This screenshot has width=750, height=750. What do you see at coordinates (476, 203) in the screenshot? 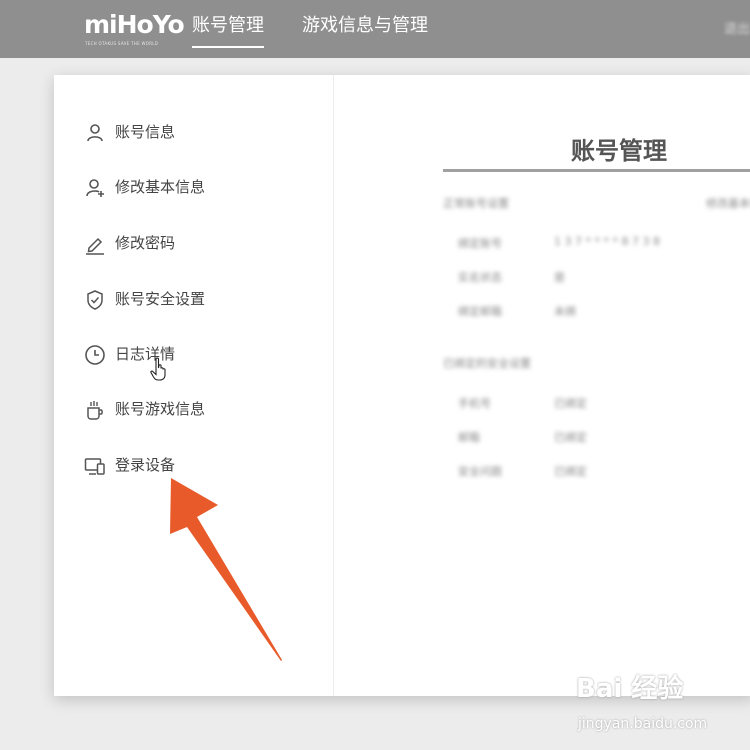
I see `section-header: 正常账号设置` at bounding box center [476, 203].